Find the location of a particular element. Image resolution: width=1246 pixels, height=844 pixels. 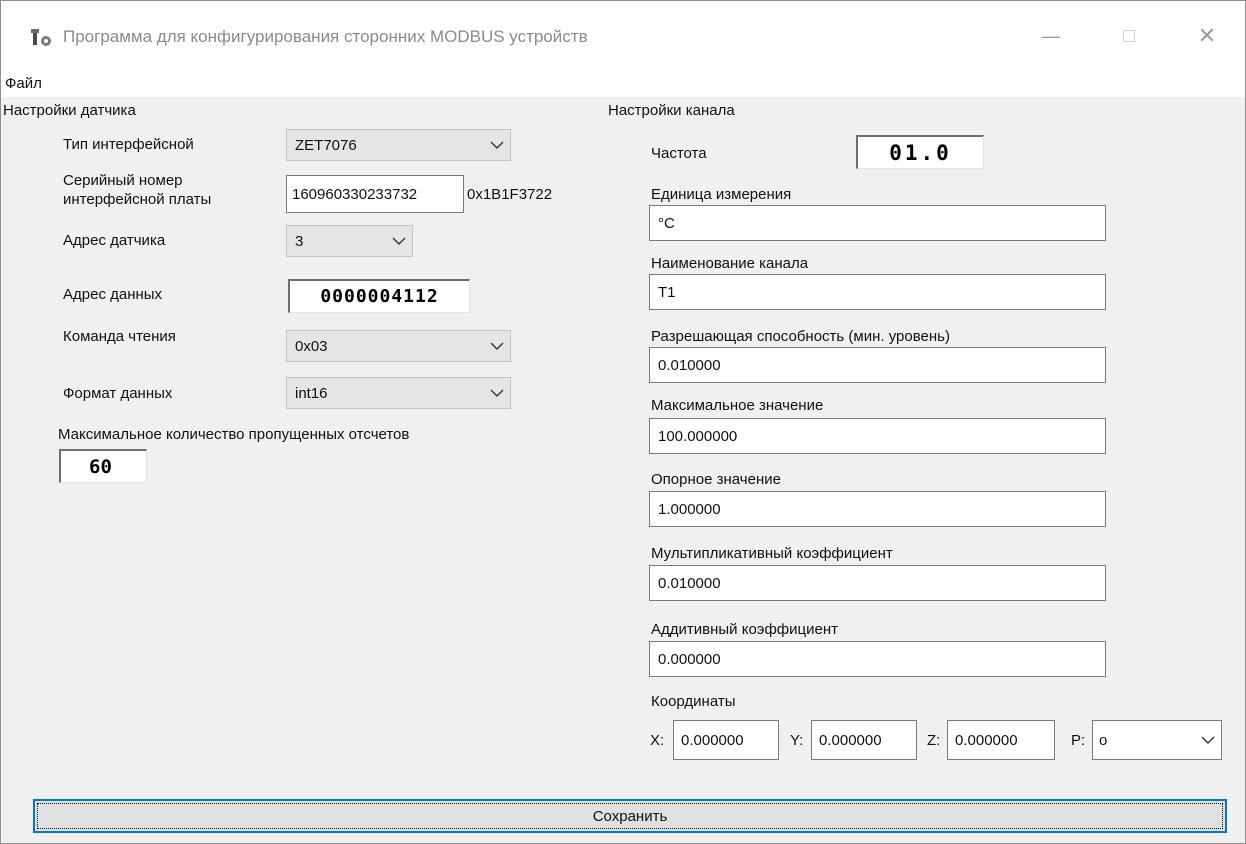

menu-bar: Файл is located at coordinates (623, 84).